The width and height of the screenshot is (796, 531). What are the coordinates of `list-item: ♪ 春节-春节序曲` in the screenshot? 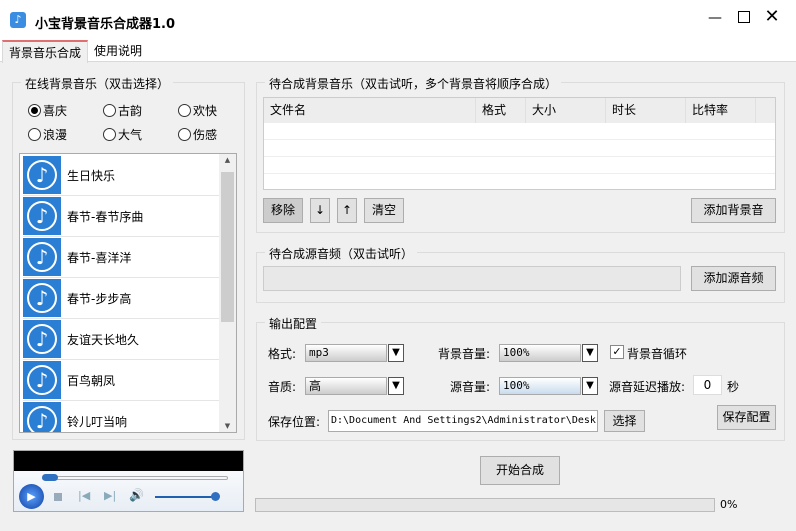 It's located at (121, 216).